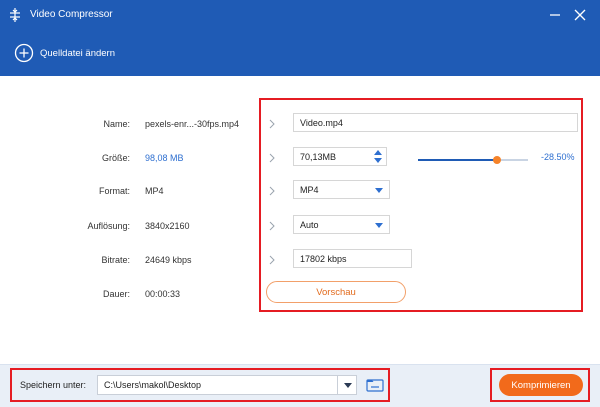  Describe the element at coordinates (352, 258) in the screenshot. I see `output-bitrate-input: 17802 kbps` at that location.